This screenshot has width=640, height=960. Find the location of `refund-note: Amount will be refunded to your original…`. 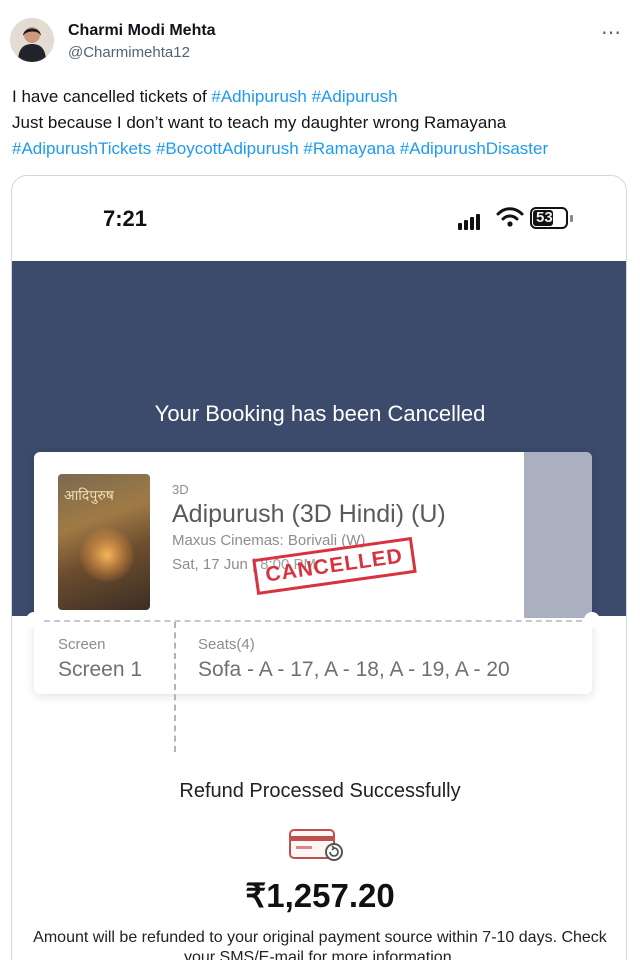

refund-note: Amount will be refunded to your original… is located at coordinates (320, 944).